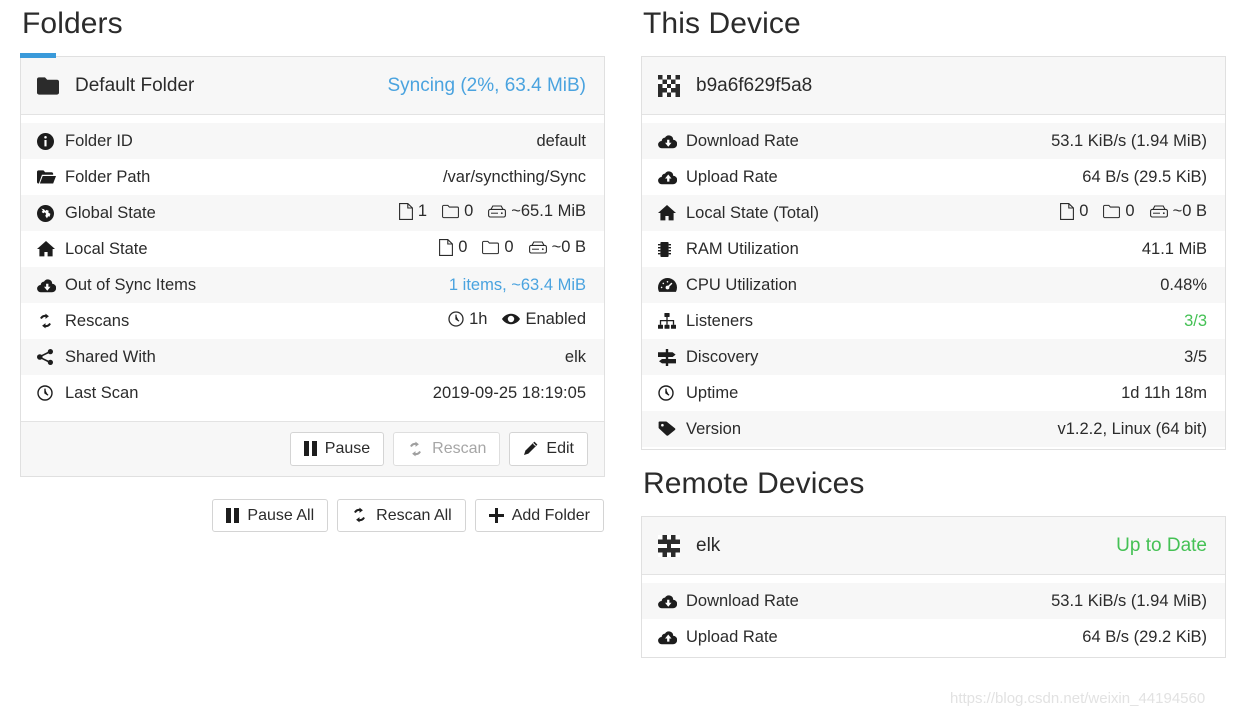 The height and width of the screenshot is (721, 1237). I want to click on table-row: Local State 0 0 ~0 B, so click(312, 249).